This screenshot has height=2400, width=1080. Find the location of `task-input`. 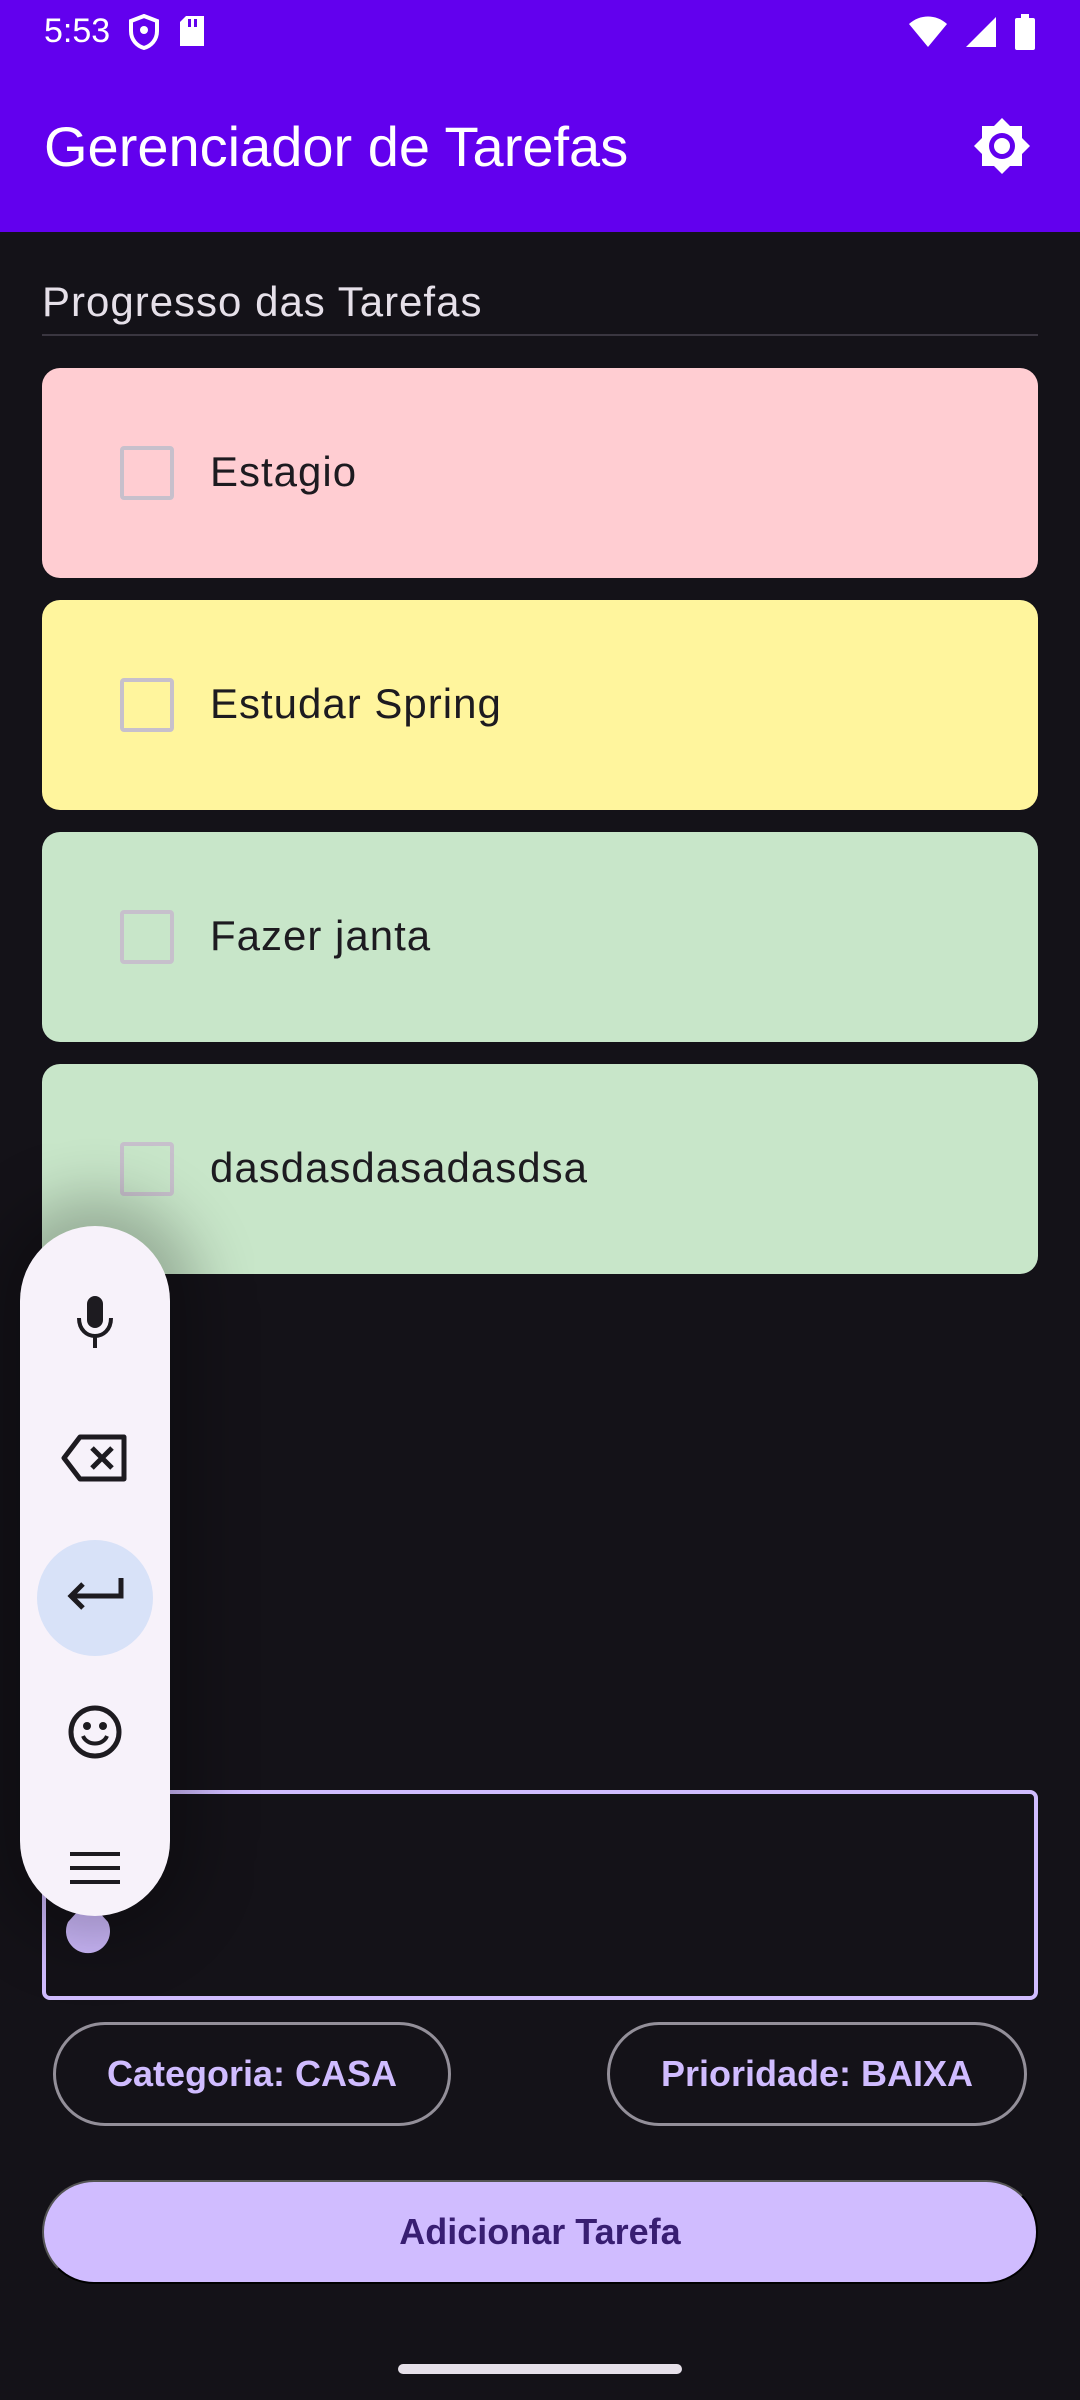

task-input is located at coordinates (540, 1895).